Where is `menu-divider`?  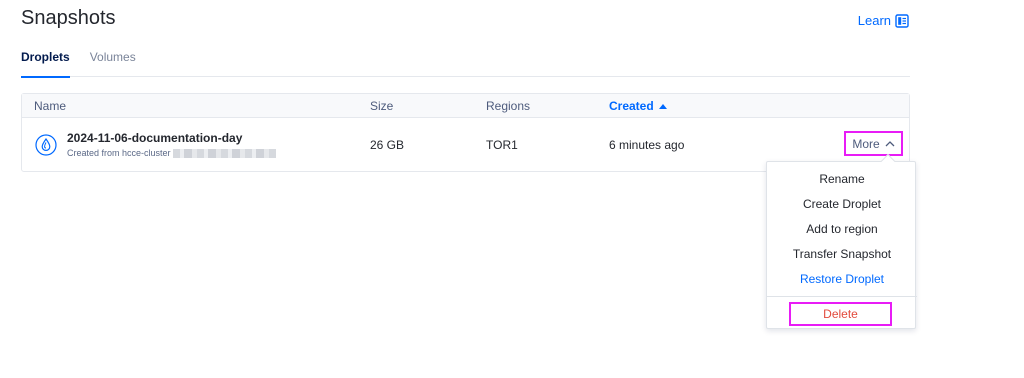 menu-divider is located at coordinates (842, 296).